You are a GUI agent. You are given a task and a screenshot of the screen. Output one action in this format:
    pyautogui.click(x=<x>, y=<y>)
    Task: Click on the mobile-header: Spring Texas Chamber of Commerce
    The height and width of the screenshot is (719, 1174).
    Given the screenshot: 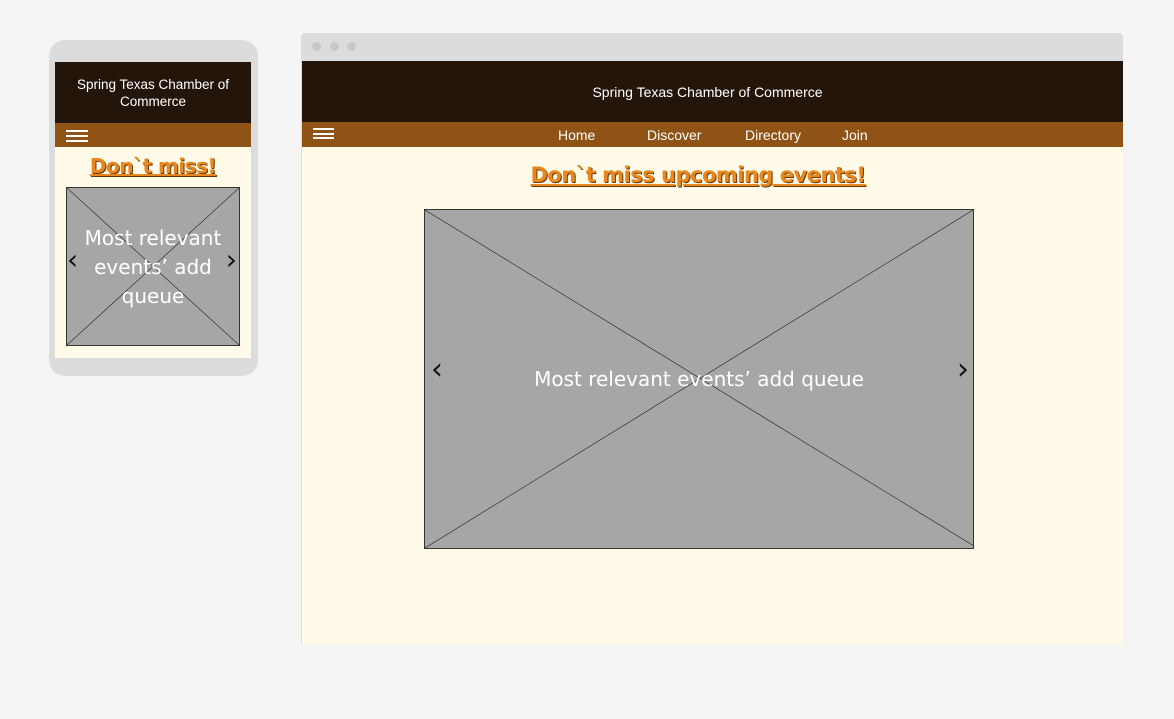 What is the action you would take?
    pyautogui.click(x=153, y=92)
    